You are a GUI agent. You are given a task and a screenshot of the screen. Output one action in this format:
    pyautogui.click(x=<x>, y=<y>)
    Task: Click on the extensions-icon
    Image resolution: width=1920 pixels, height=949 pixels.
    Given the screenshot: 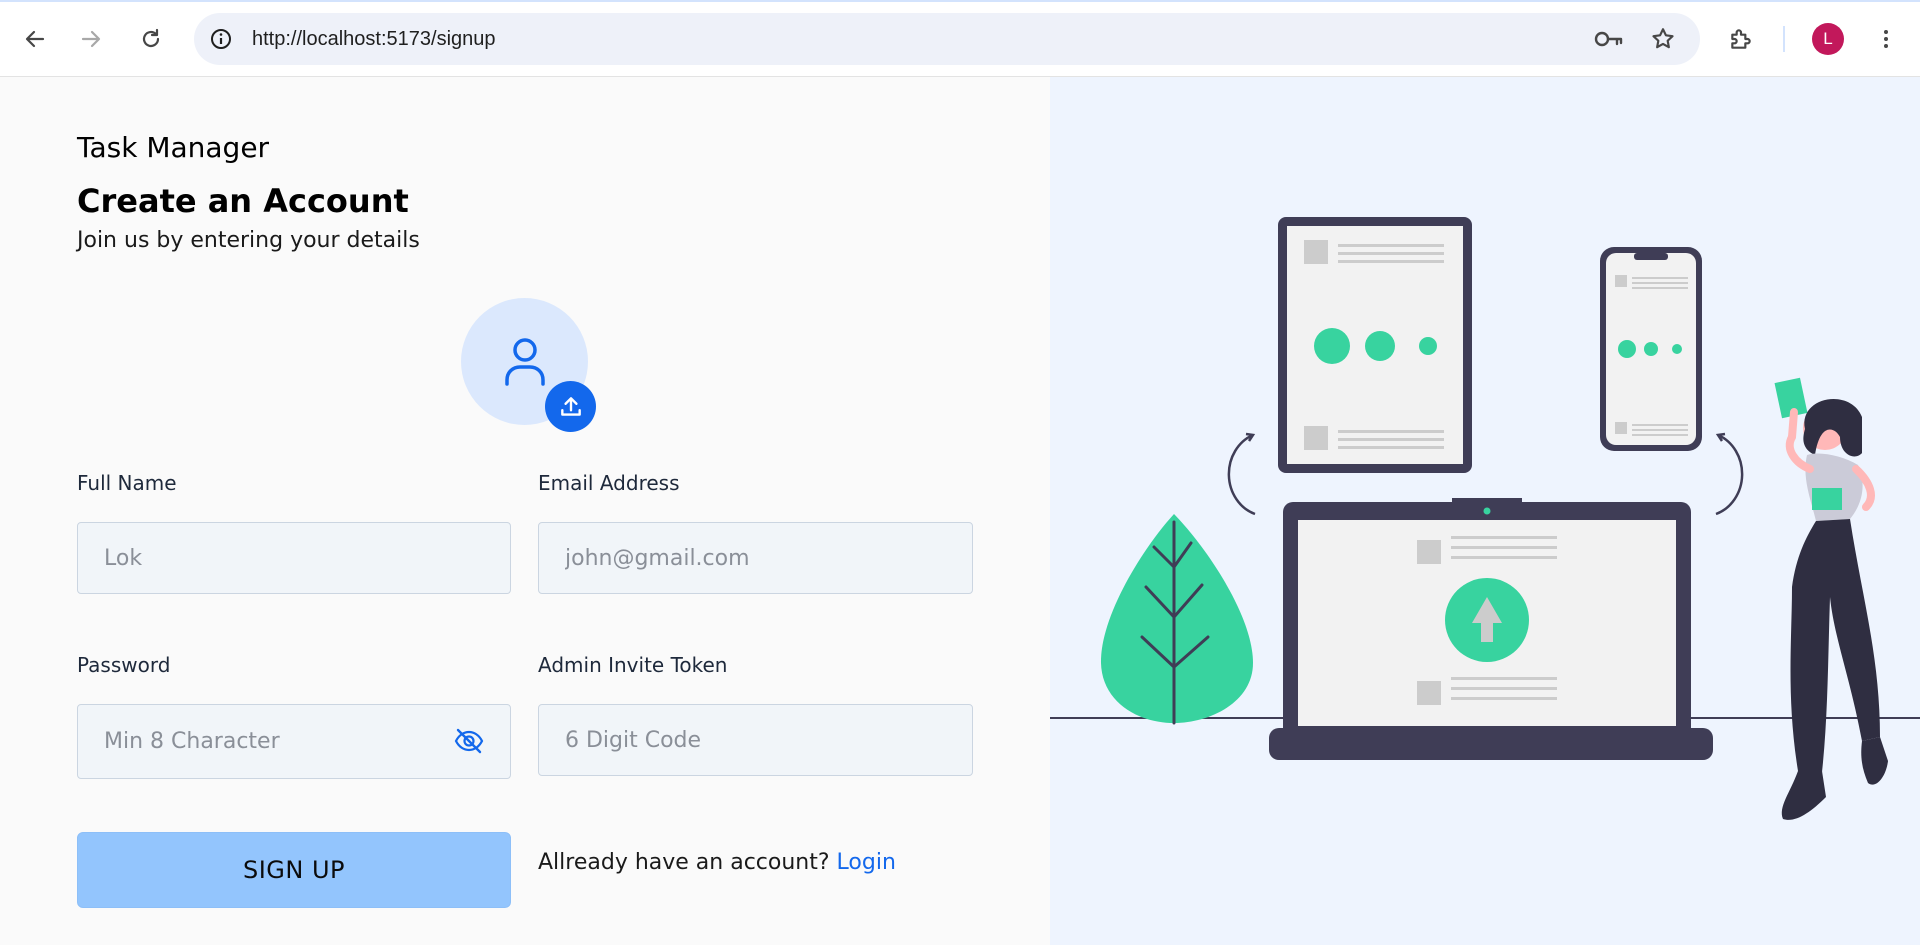 What is the action you would take?
    pyautogui.click(x=1741, y=39)
    